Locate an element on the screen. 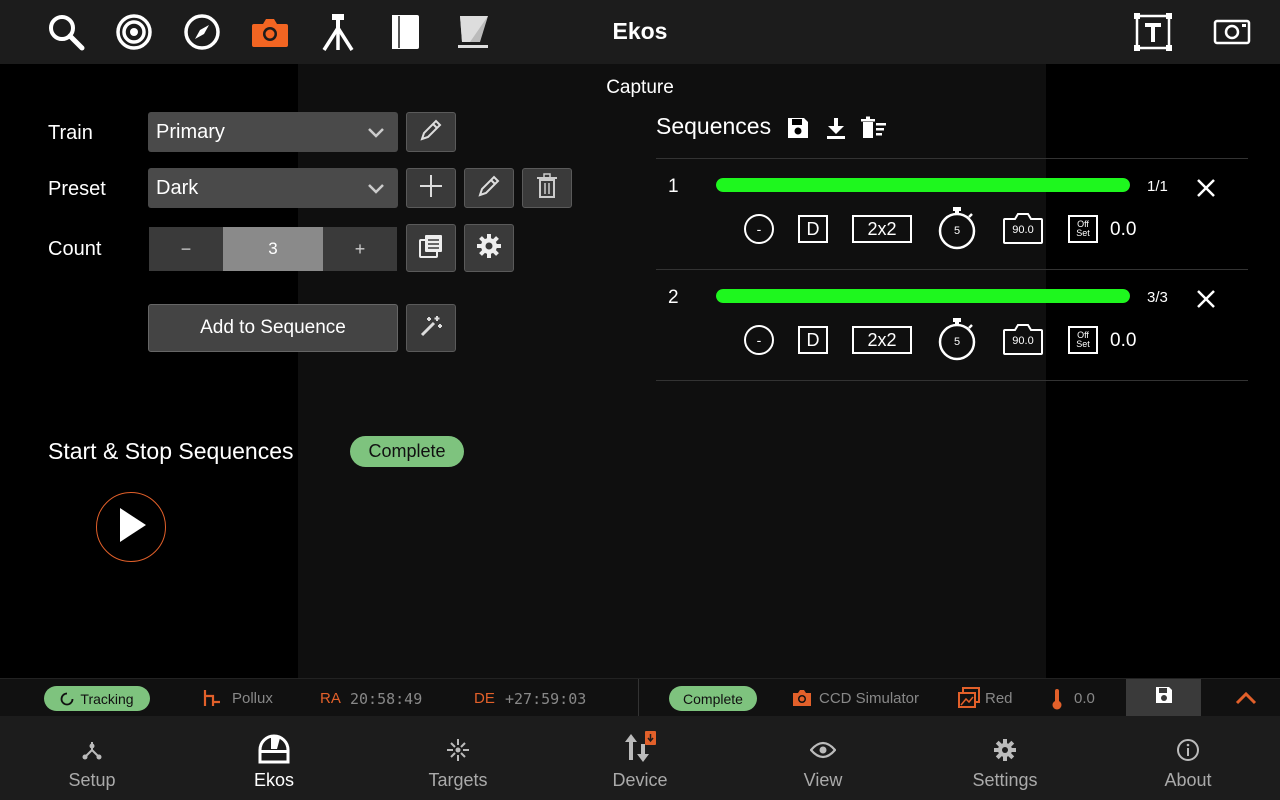 The width and height of the screenshot is (1280, 800). nav-view: View is located at coordinates (823, 758).